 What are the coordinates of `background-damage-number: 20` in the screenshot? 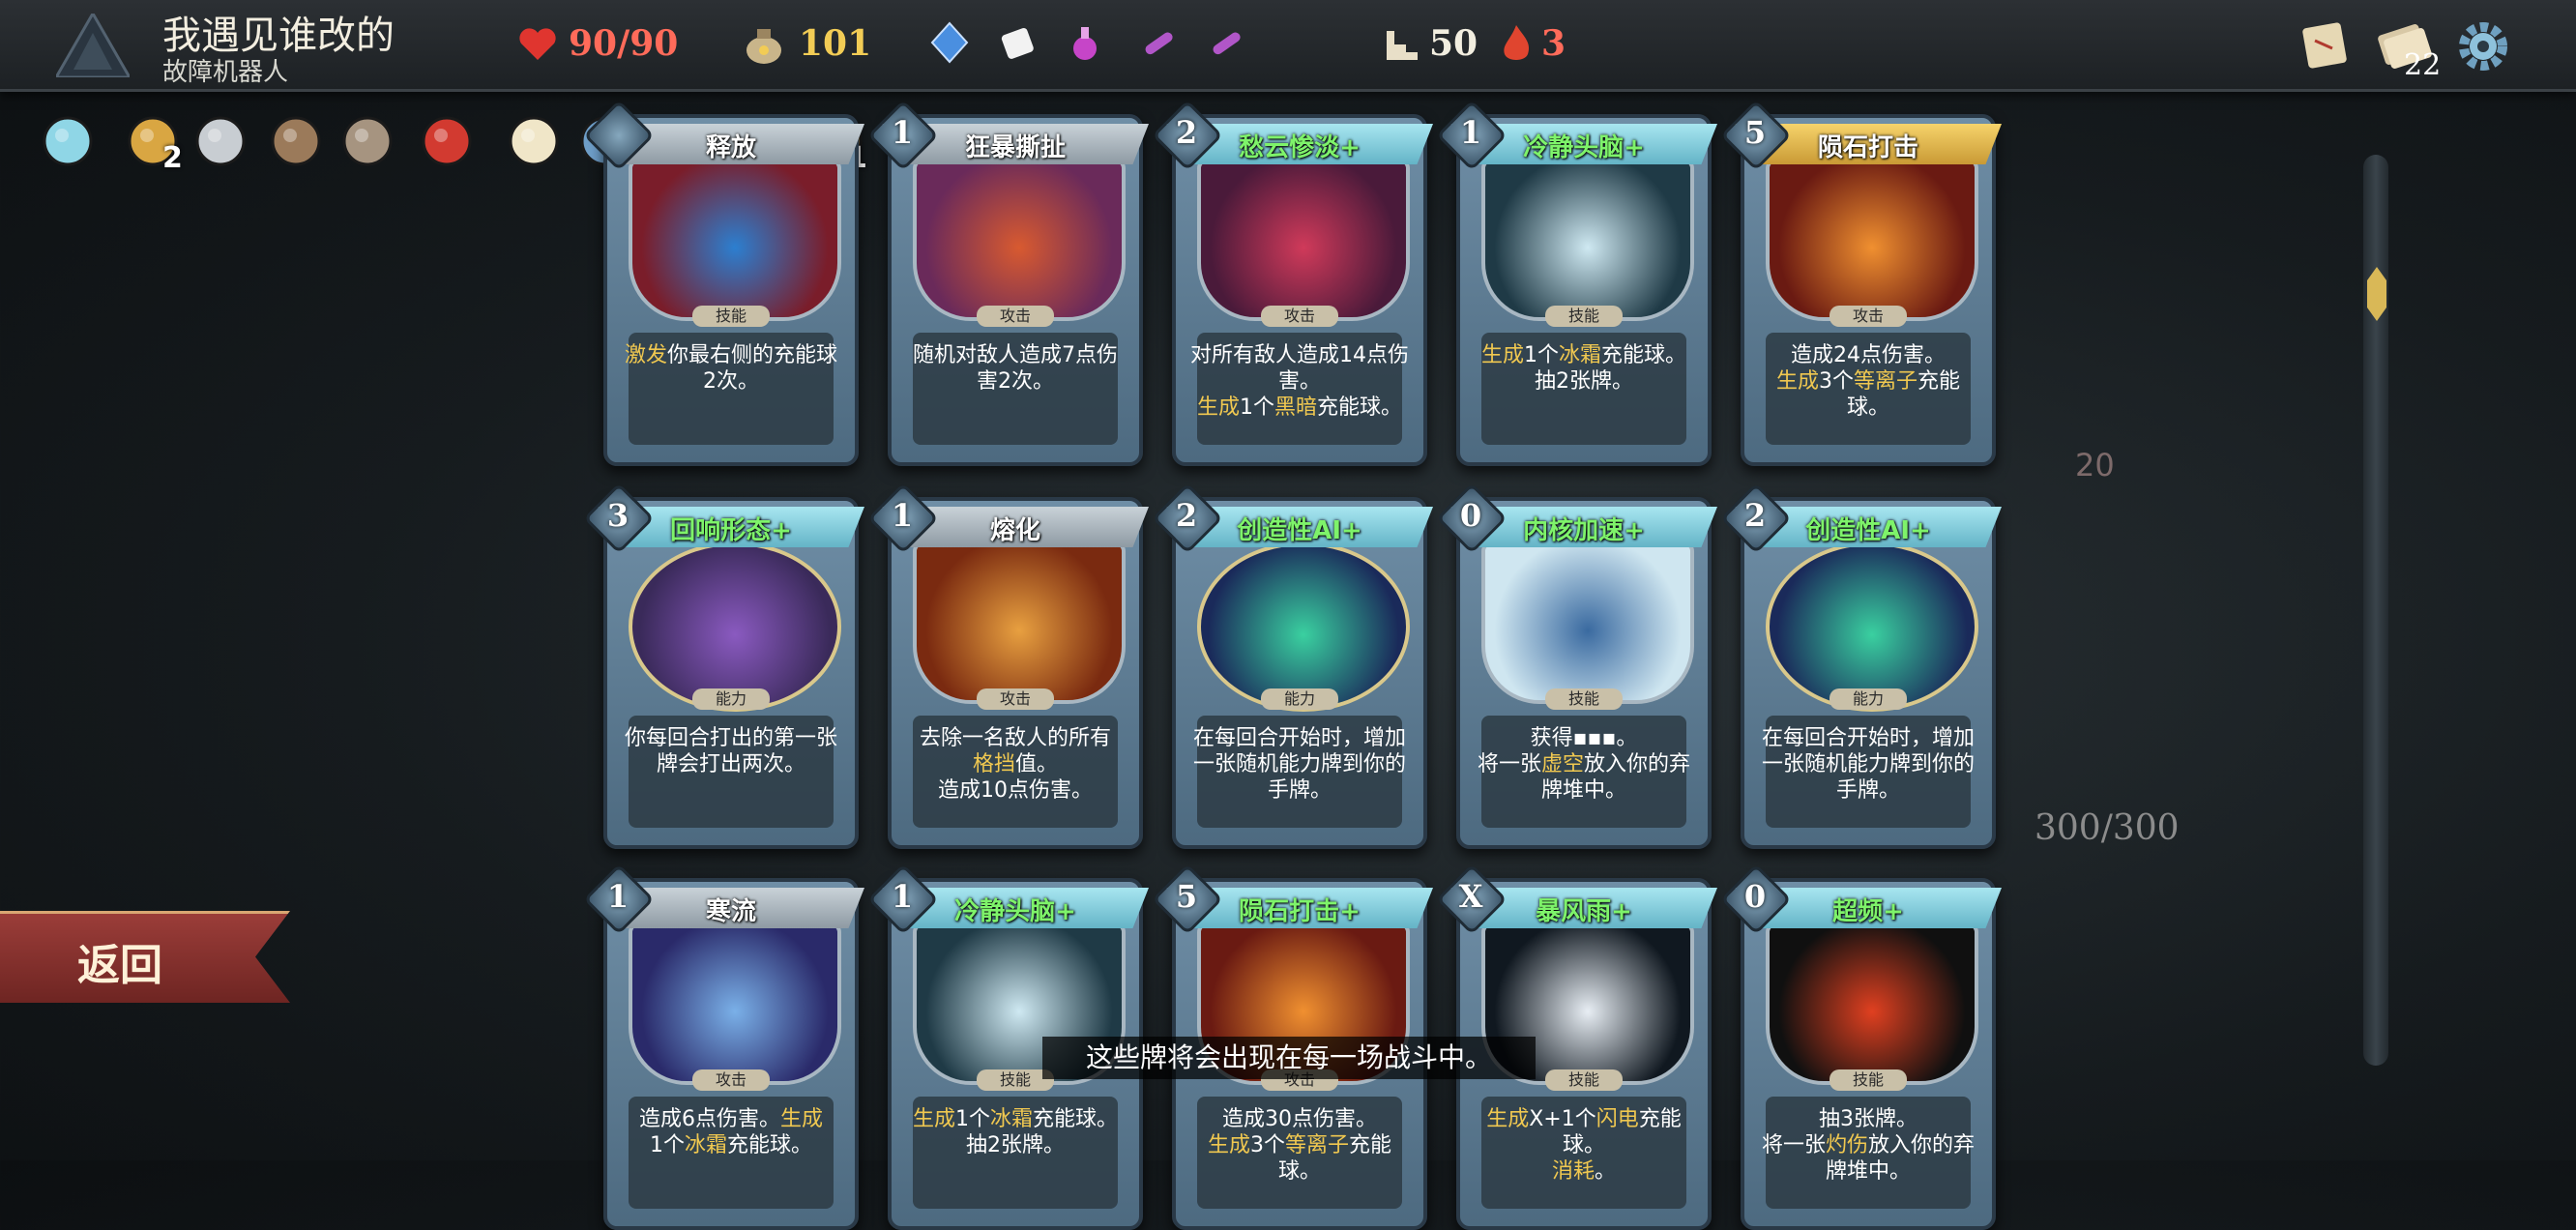 It's located at (2095, 465).